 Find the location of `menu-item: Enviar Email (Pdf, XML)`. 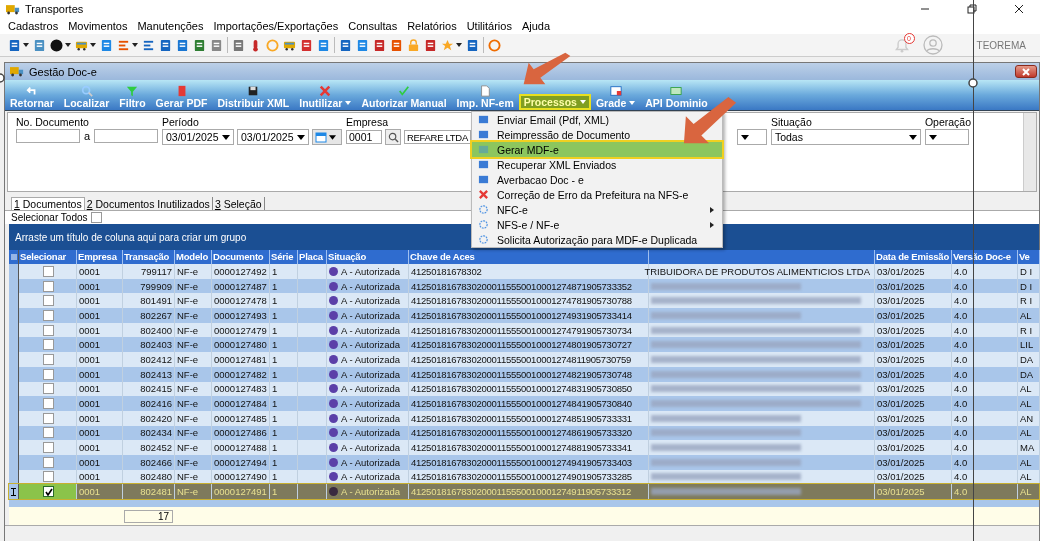

menu-item: Enviar Email (Pdf, XML) is located at coordinates (597, 119).